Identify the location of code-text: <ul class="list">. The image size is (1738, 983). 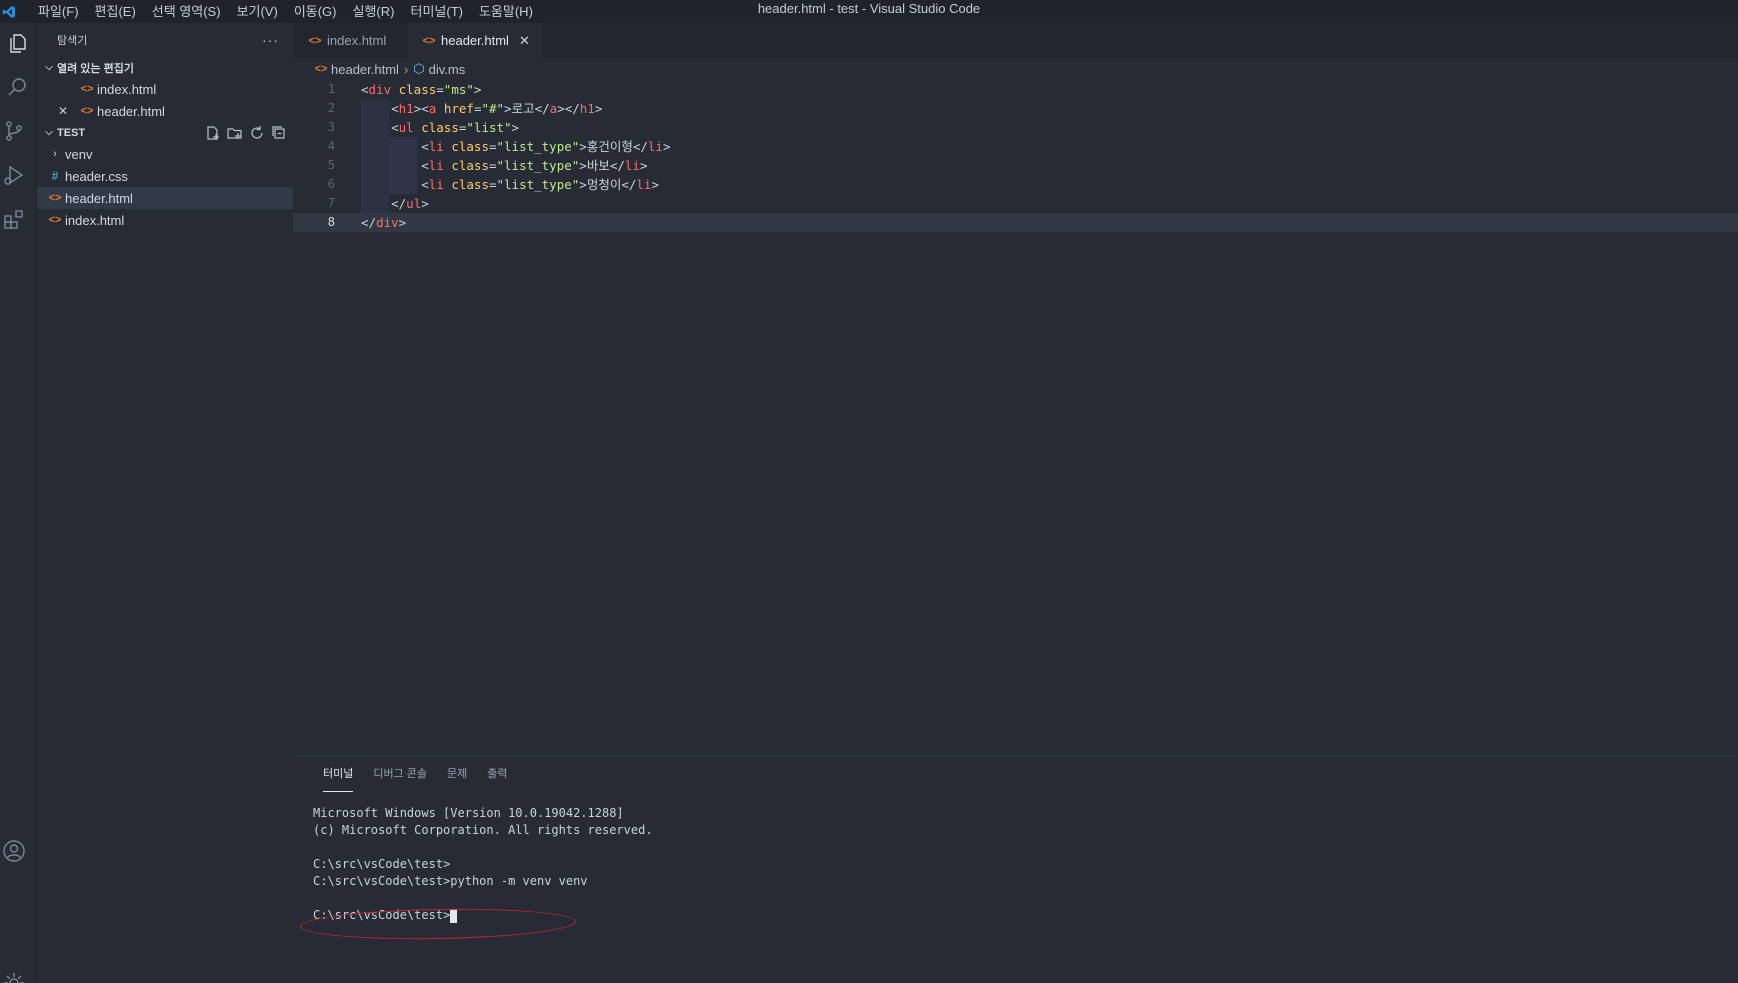
(427, 127).